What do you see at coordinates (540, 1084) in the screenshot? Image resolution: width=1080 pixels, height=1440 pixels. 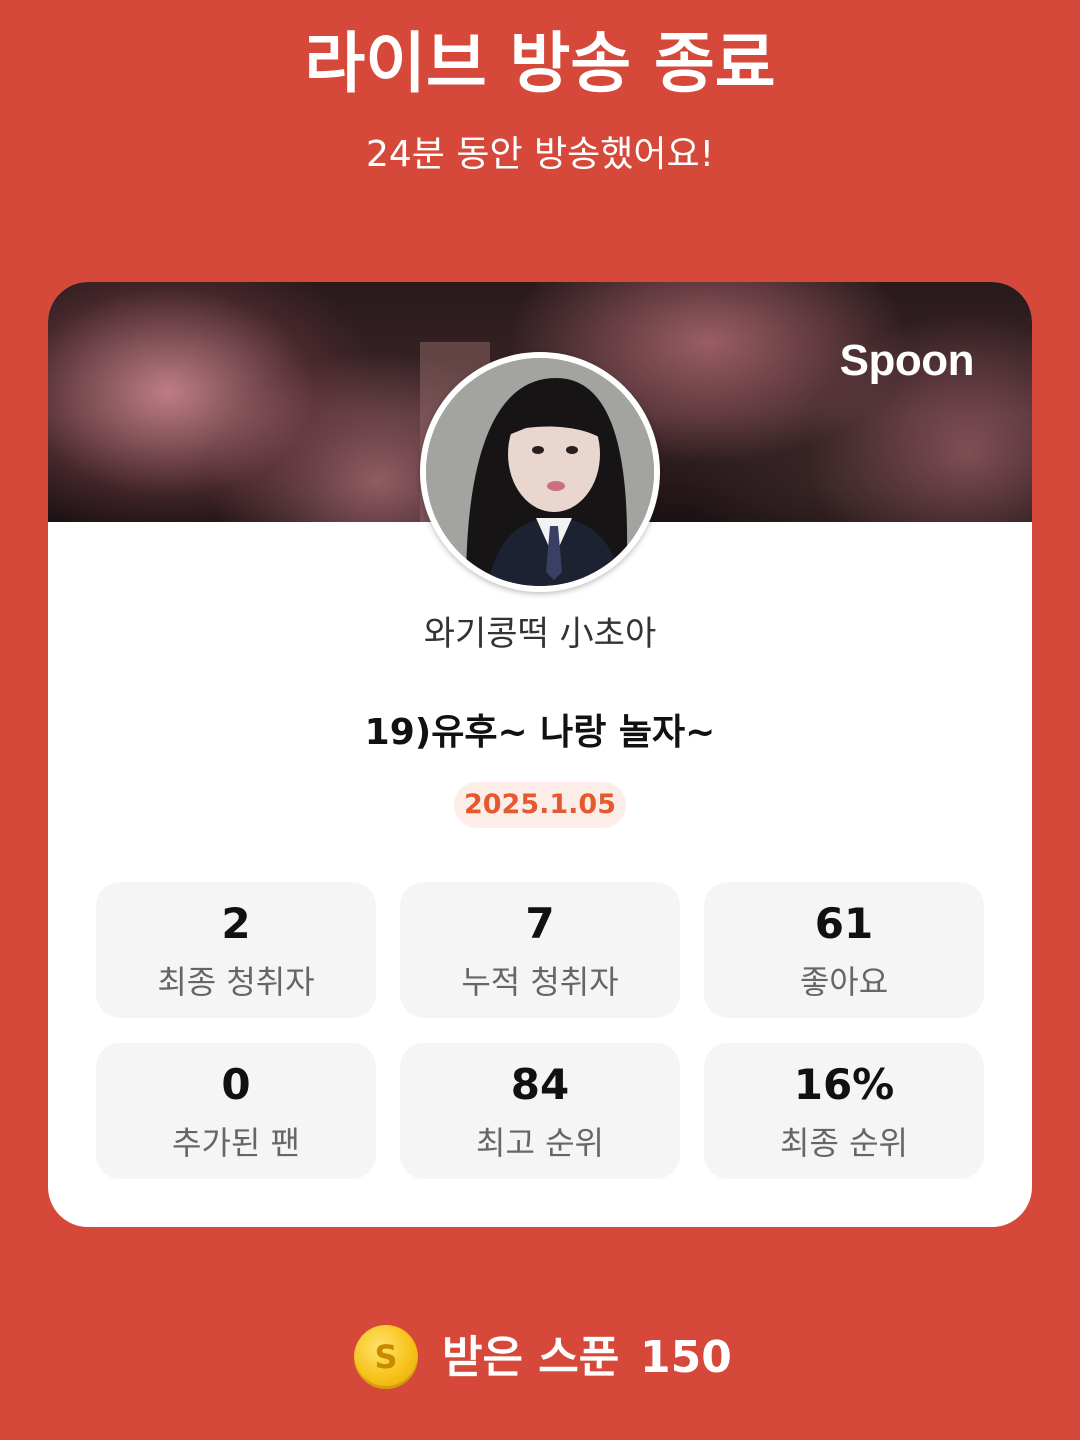 I see `stat-value: 84` at bounding box center [540, 1084].